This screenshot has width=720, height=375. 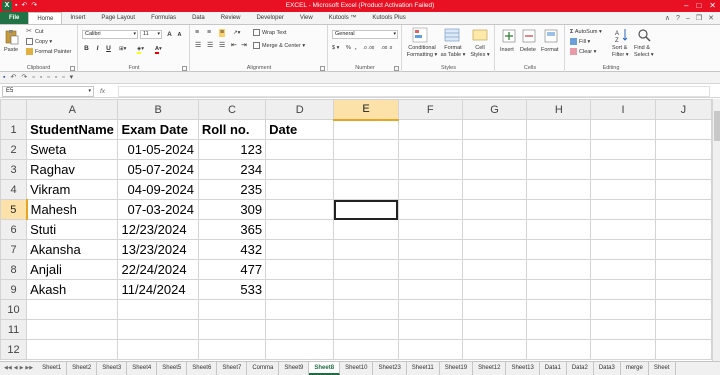 What do you see at coordinates (72, 249) in the screenshot?
I see `cell-a7: Akansha` at bounding box center [72, 249].